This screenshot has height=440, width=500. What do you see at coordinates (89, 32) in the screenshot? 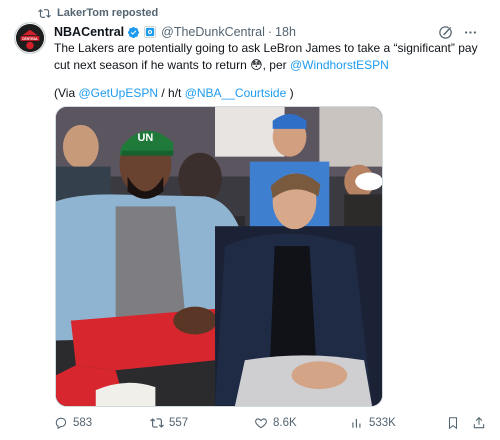
I see `author-display-name: NBACentral` at bounding box center [89, 32].